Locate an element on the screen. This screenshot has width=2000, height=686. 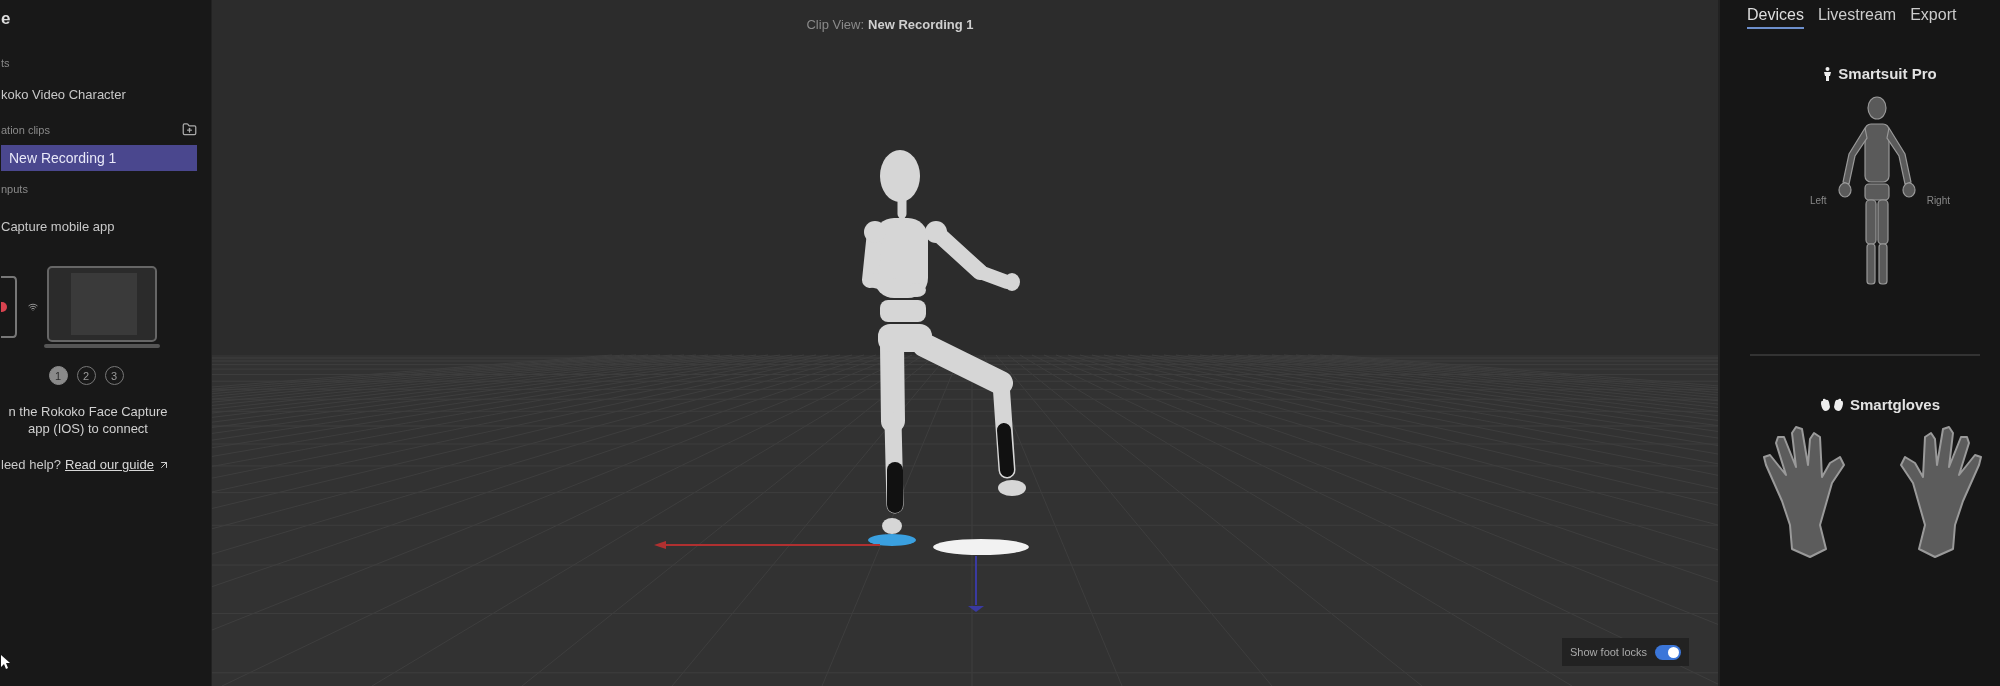
add-folder-icon is located at coordinates (189, 129).